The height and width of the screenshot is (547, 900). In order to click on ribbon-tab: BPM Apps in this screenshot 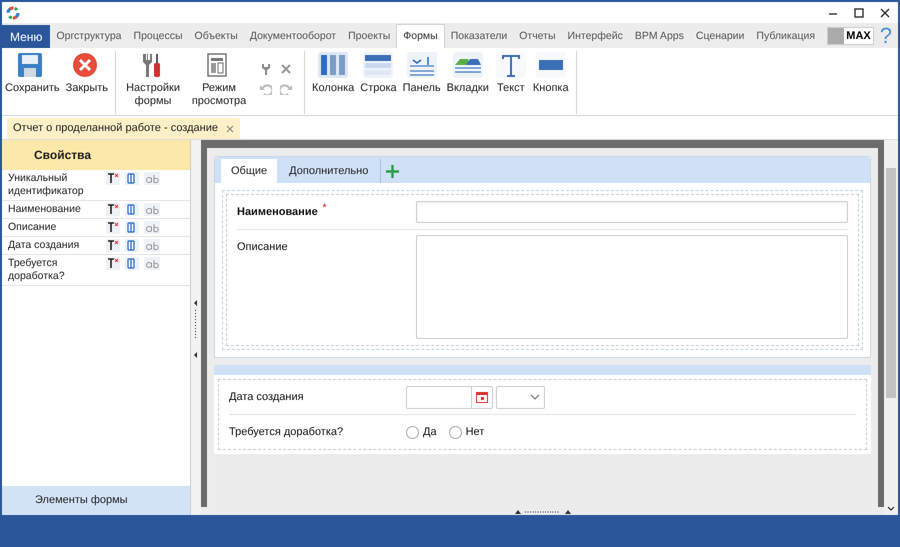, I will do `click(659, 36)`.